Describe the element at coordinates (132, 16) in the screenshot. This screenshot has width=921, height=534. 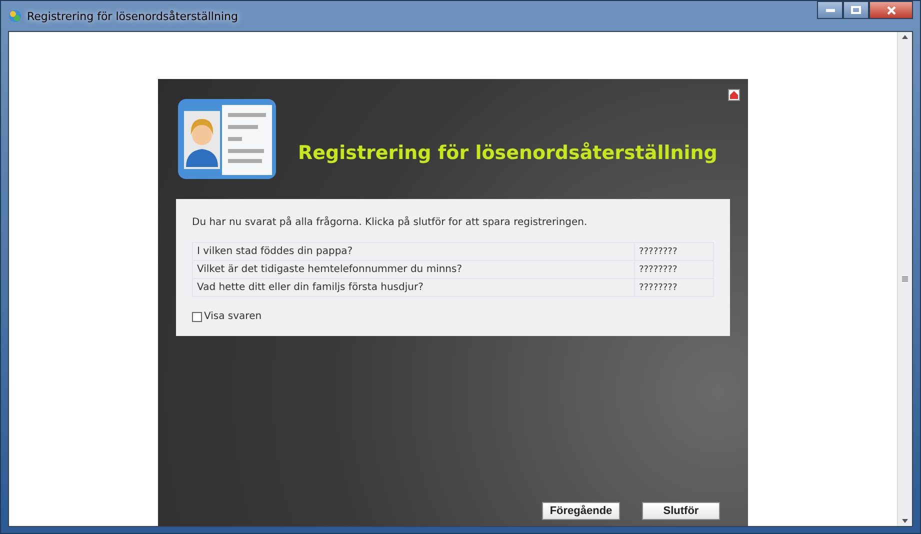
I see `window-title: Registrering för lösenordsåterställning` at that location.